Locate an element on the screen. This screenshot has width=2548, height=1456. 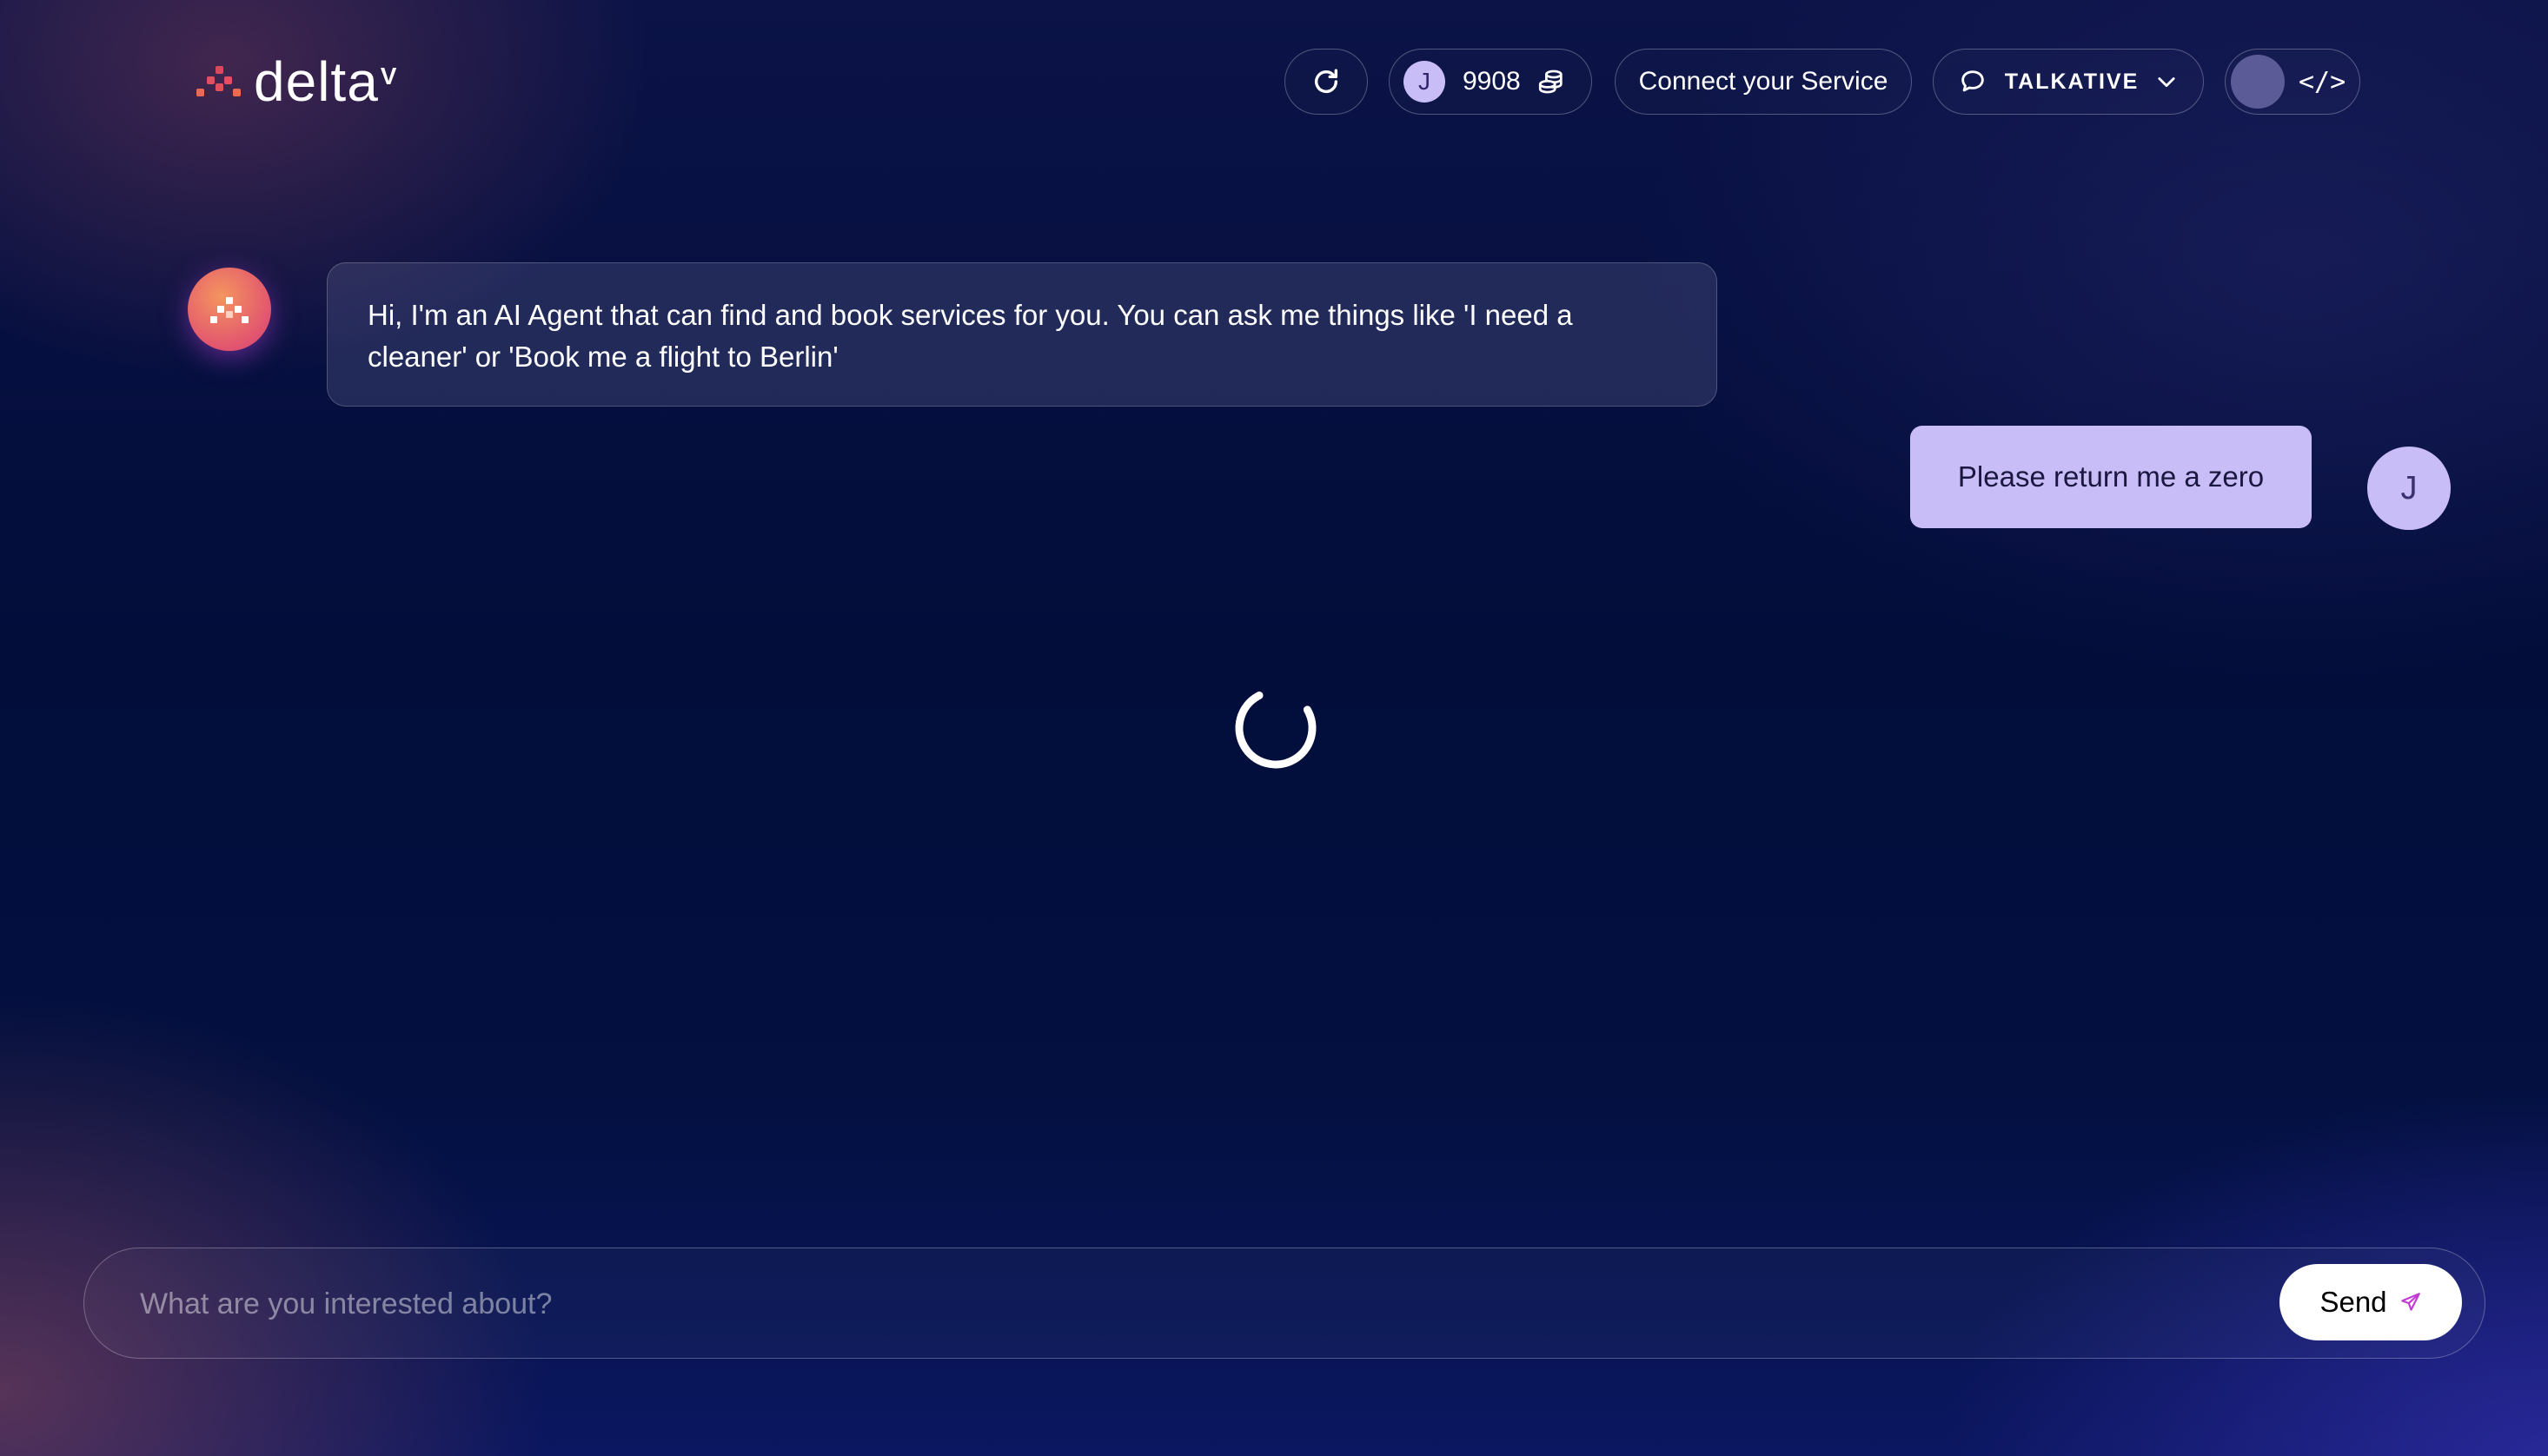
brand-logo: delta V is located at coordinates (294, 81).